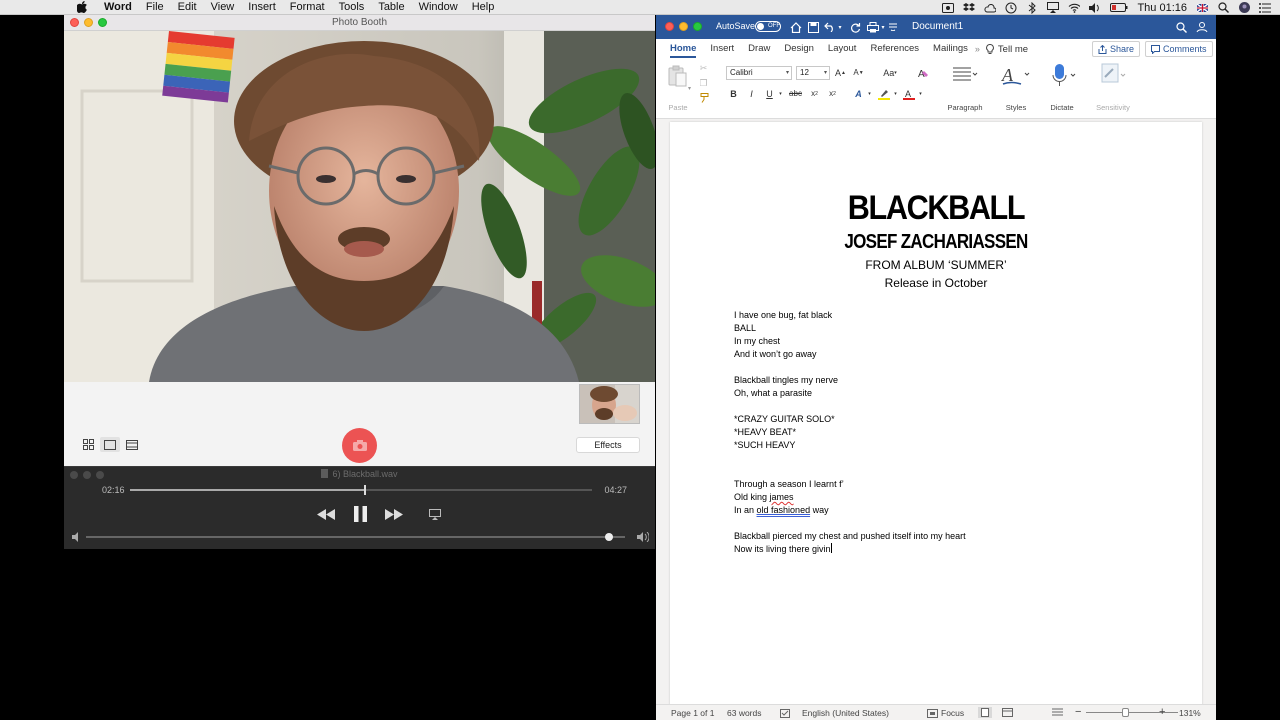 The height and width of the screenshot is (720, 1280). Describe the element at coordinates (795, 93) in the screenshot. I see `strikethrough-button: abc` at that location.